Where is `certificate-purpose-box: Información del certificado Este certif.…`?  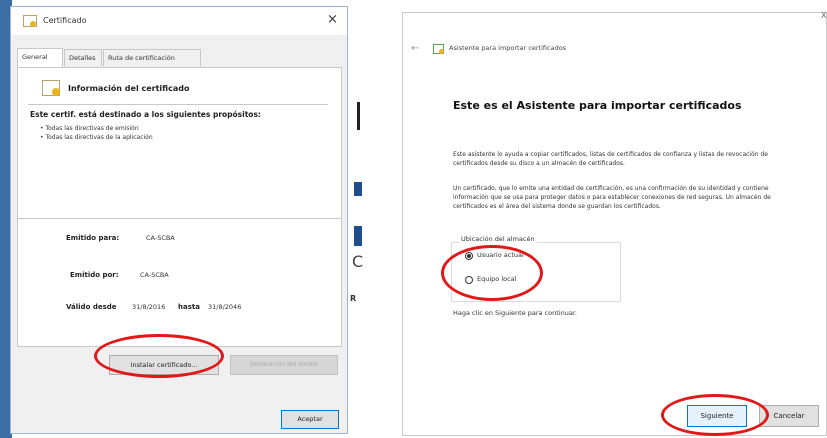
certificate-purpose-box: Información del certificado Este certif.… is located at coordinates (179, 143).